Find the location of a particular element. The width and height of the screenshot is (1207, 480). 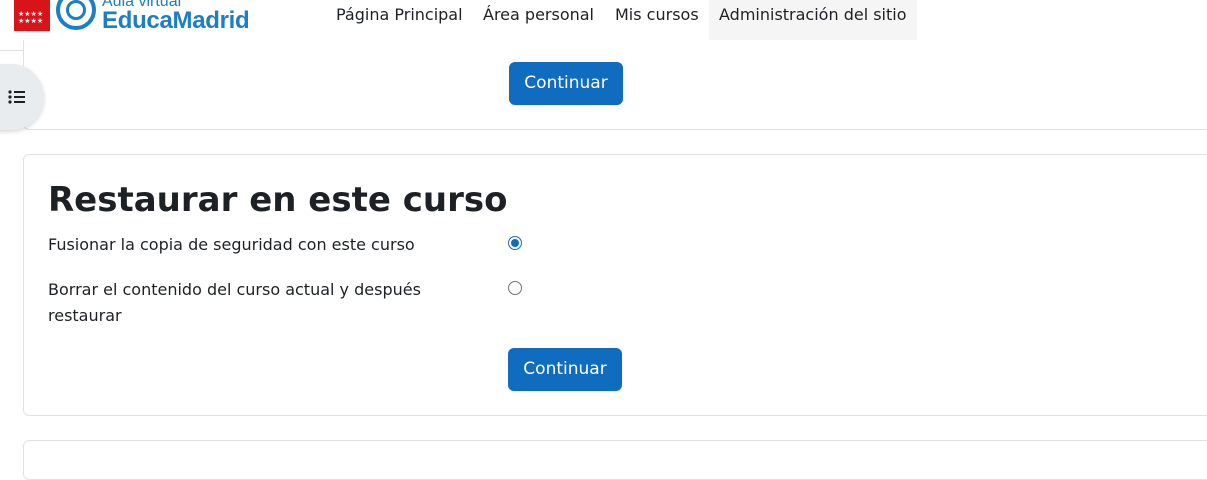

logo-title: EducaMadrid is located at coordinates (176, 21).